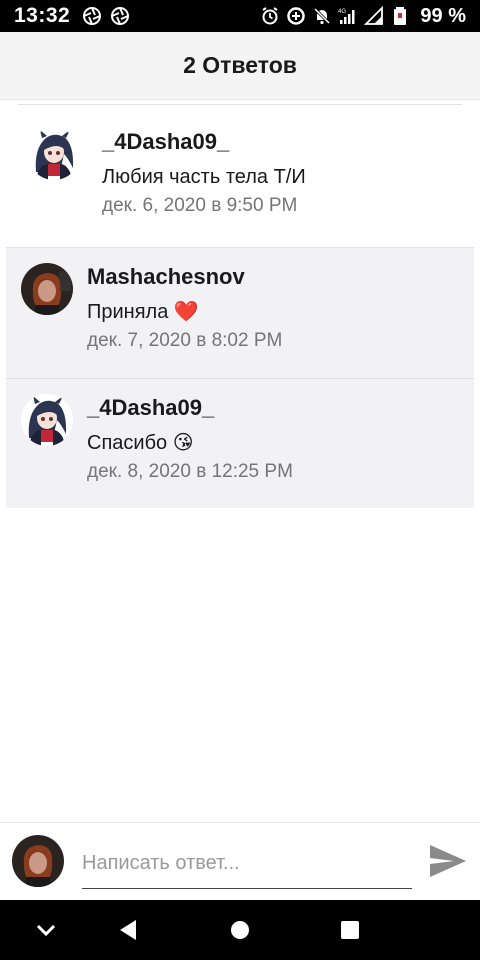 The image size is (480, 960). What do you see at coordinates (143, 312) in the screenshot?
I see `reply-text: Приняла ❤️` at bounding box center [143, 312].